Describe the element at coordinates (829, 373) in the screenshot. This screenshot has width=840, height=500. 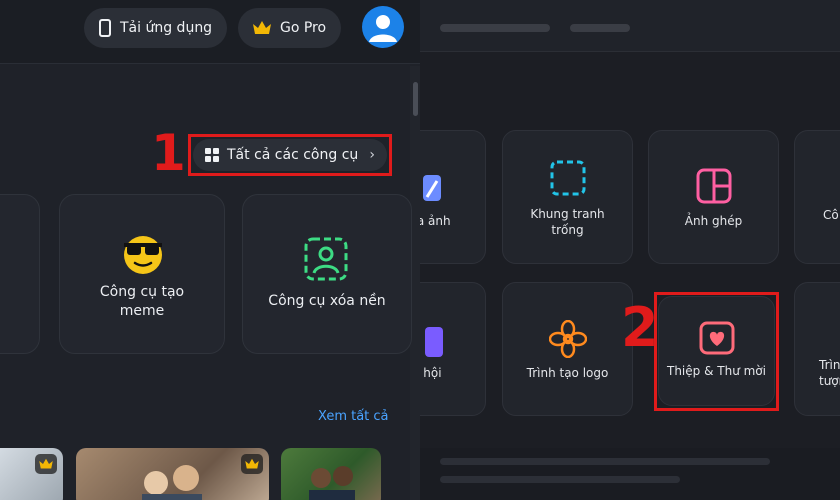
I see `tool-card-partial-right-2-label: Trìn tượn` at that location.